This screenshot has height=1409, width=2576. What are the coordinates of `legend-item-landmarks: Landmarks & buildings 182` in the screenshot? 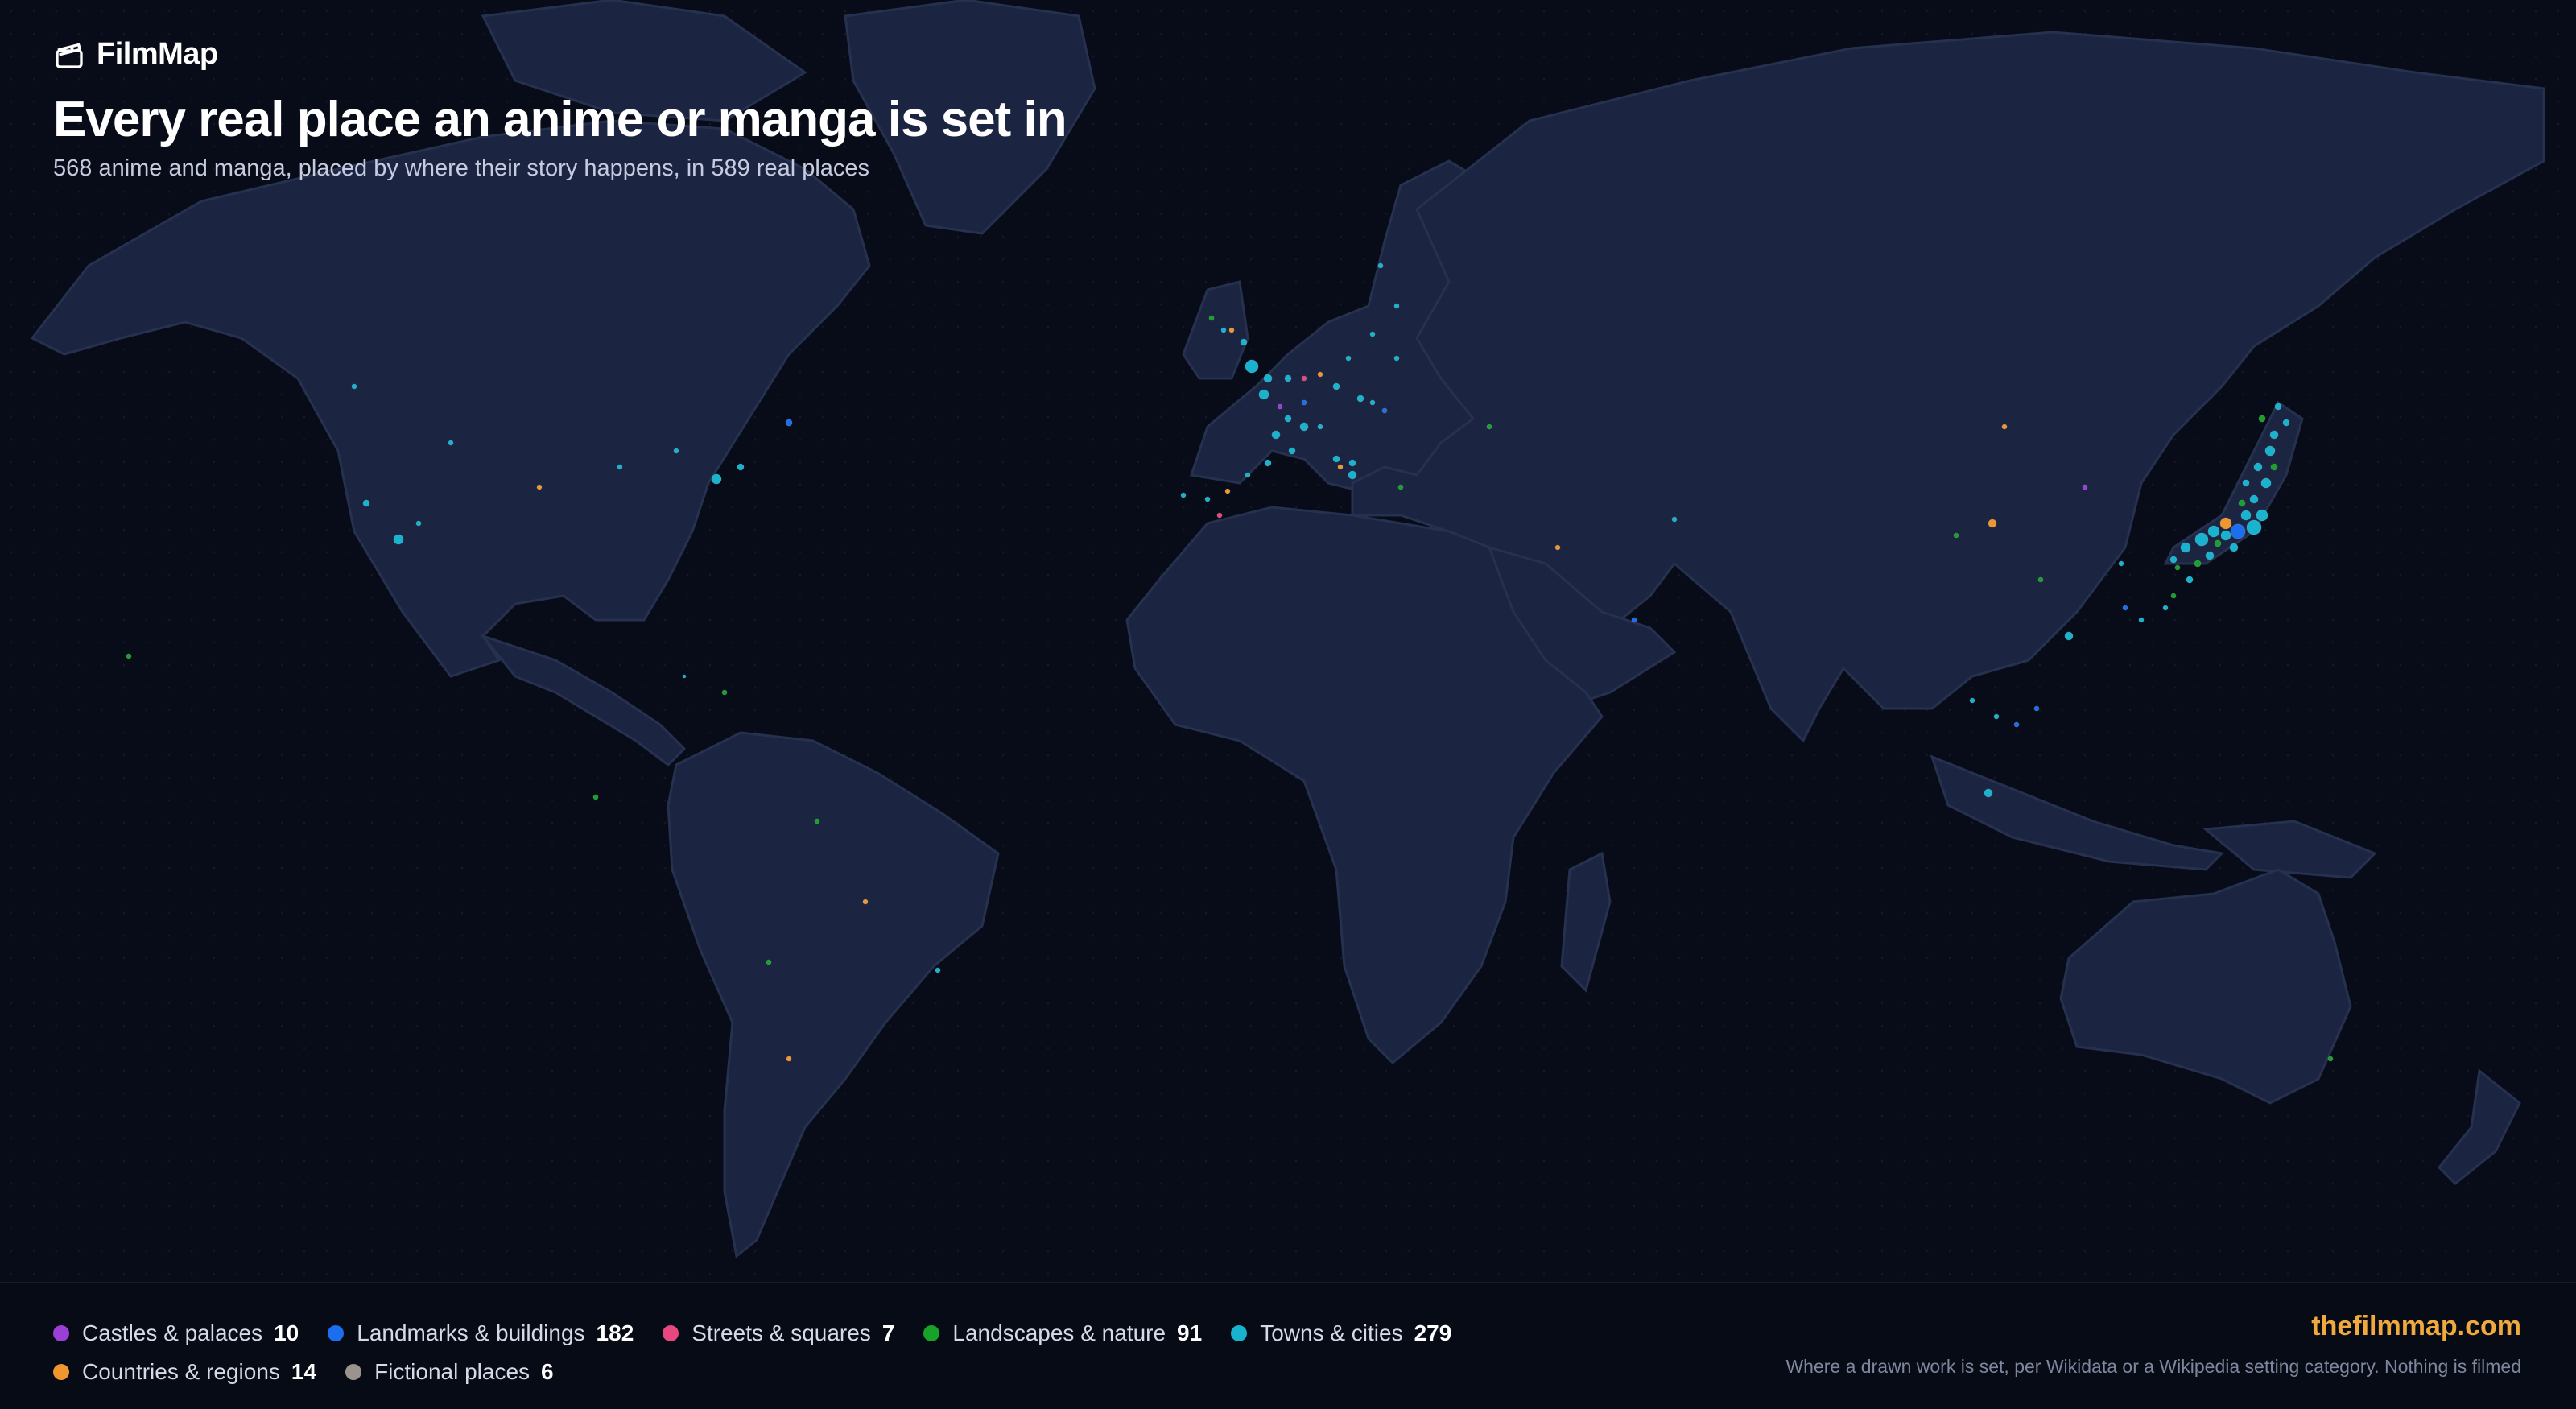 It's located at (481, 1333).